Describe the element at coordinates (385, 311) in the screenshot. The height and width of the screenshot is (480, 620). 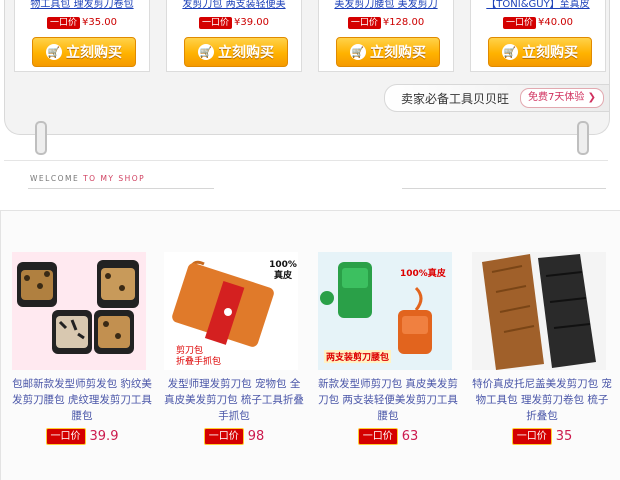
I see `product-image: 100%真皮 两支装剪刀腰包` at that location.